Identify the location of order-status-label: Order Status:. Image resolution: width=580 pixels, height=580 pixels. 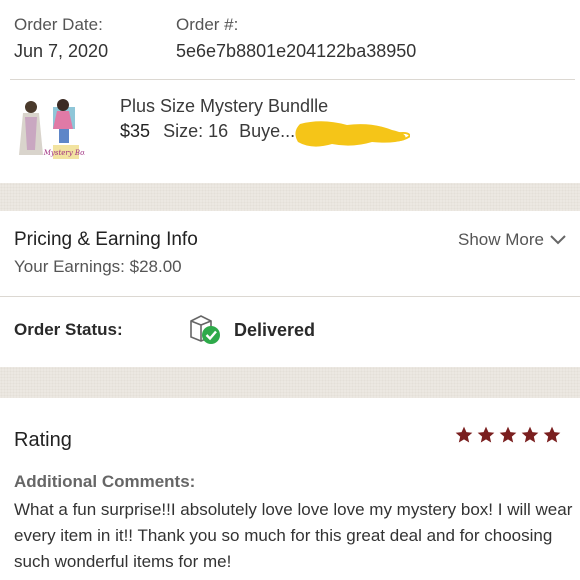
(68, 329).